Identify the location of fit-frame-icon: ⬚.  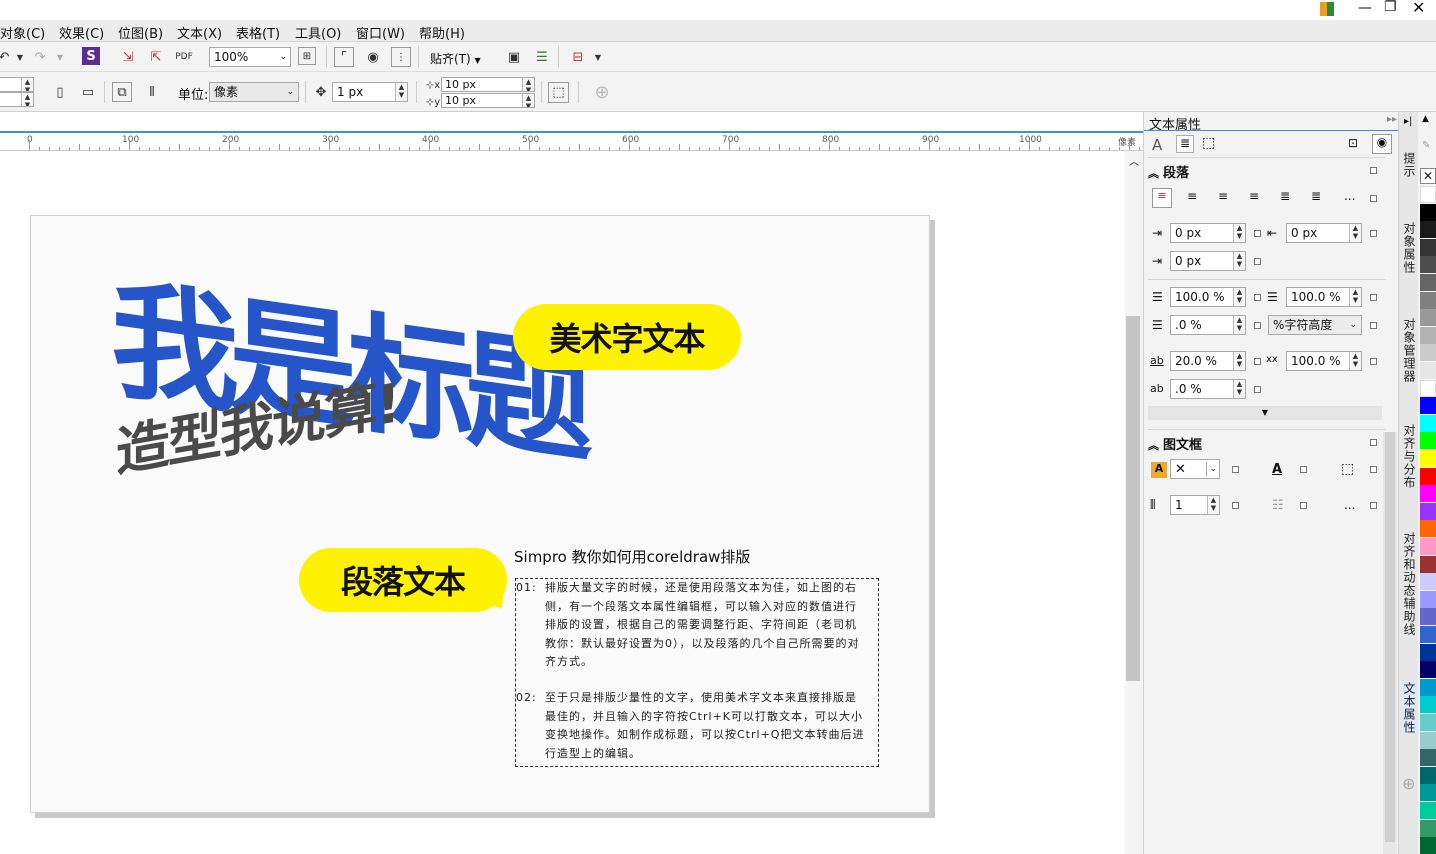
(1347, 469).